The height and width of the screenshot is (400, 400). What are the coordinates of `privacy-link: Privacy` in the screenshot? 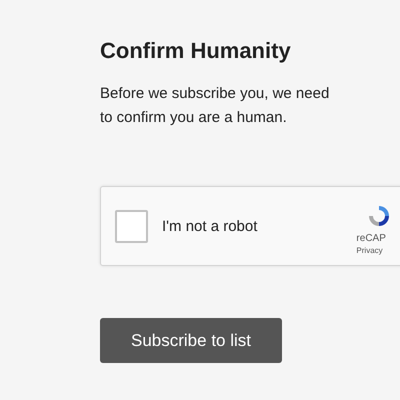 It's located at (369, 250).